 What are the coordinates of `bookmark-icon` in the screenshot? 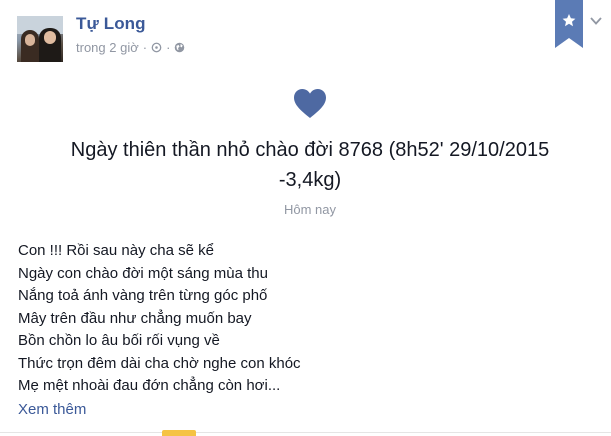 It's located at (569, 24).